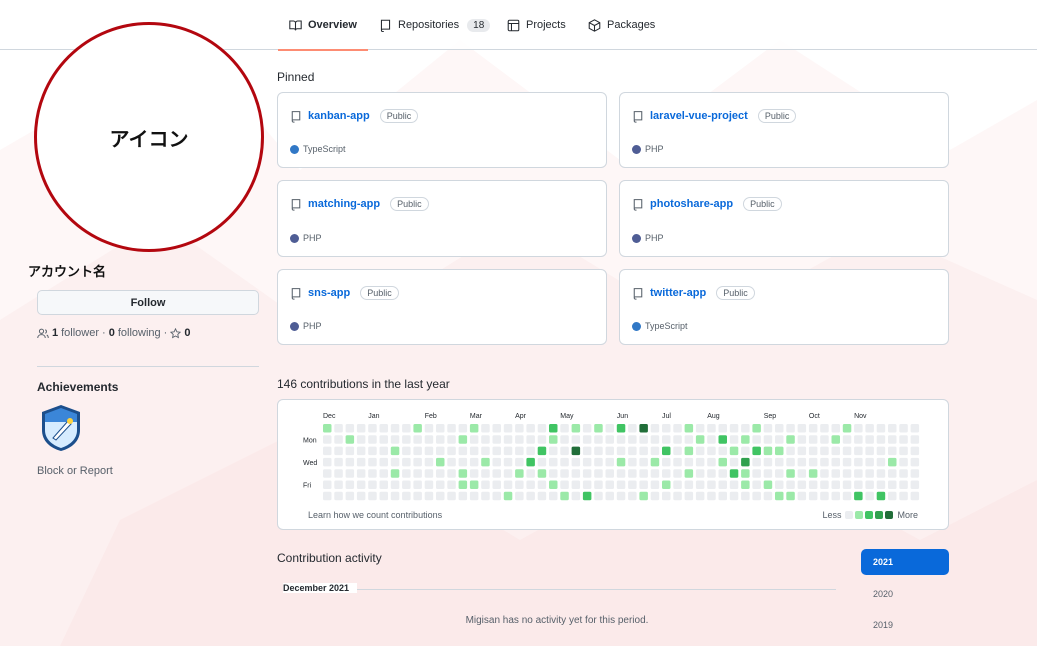 The width and height of the screenshot is (1037, 646). What do you see at coordinates (905, 625) in the screenshot?
I see `year-filter-2019: 2019` at bounding box center [905, 625].